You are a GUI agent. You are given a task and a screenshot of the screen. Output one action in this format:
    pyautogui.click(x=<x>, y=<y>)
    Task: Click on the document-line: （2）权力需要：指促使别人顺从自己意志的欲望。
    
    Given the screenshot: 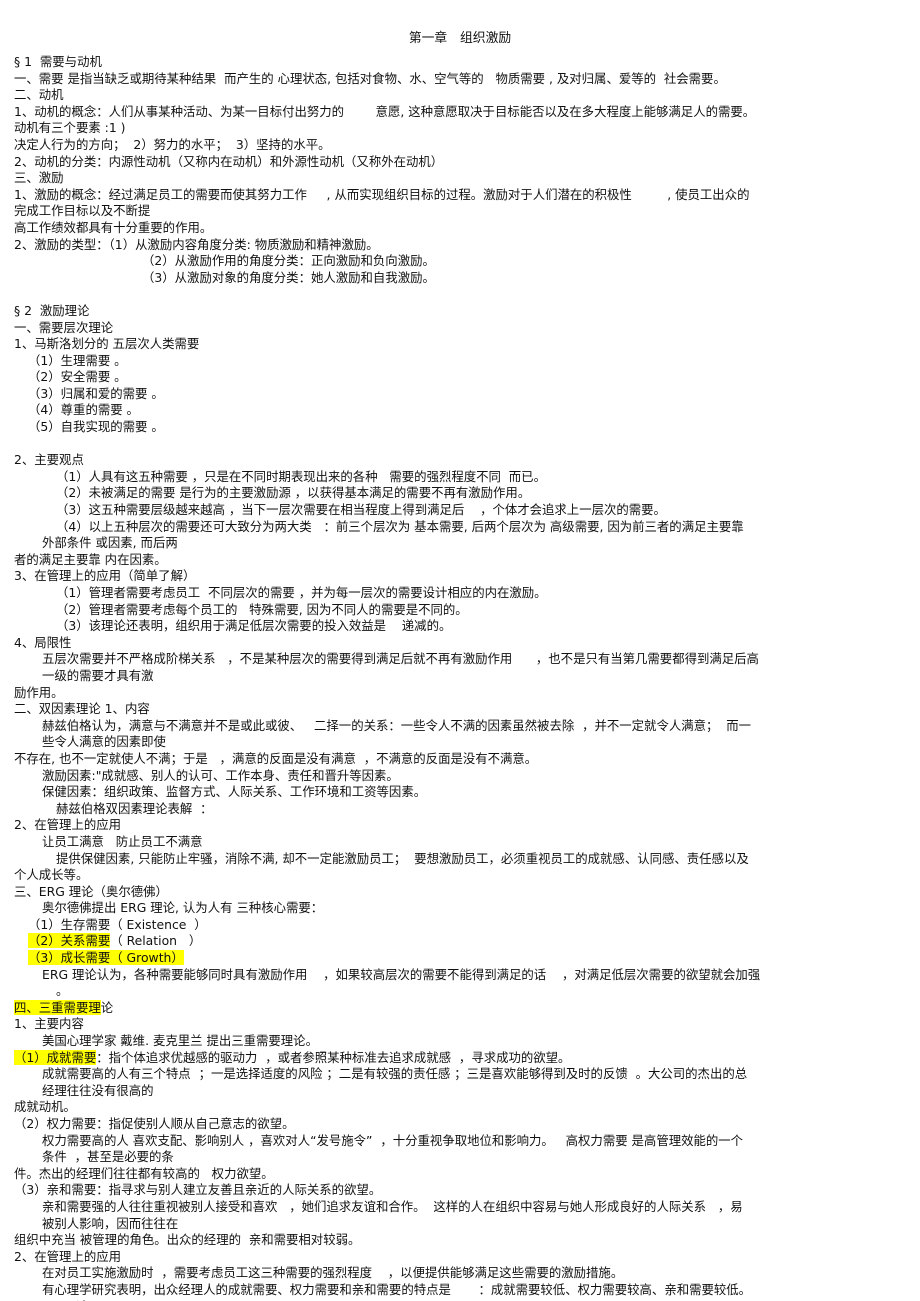 What is the action you would take?
    pyautogui.click(x=154, y=1123)
    